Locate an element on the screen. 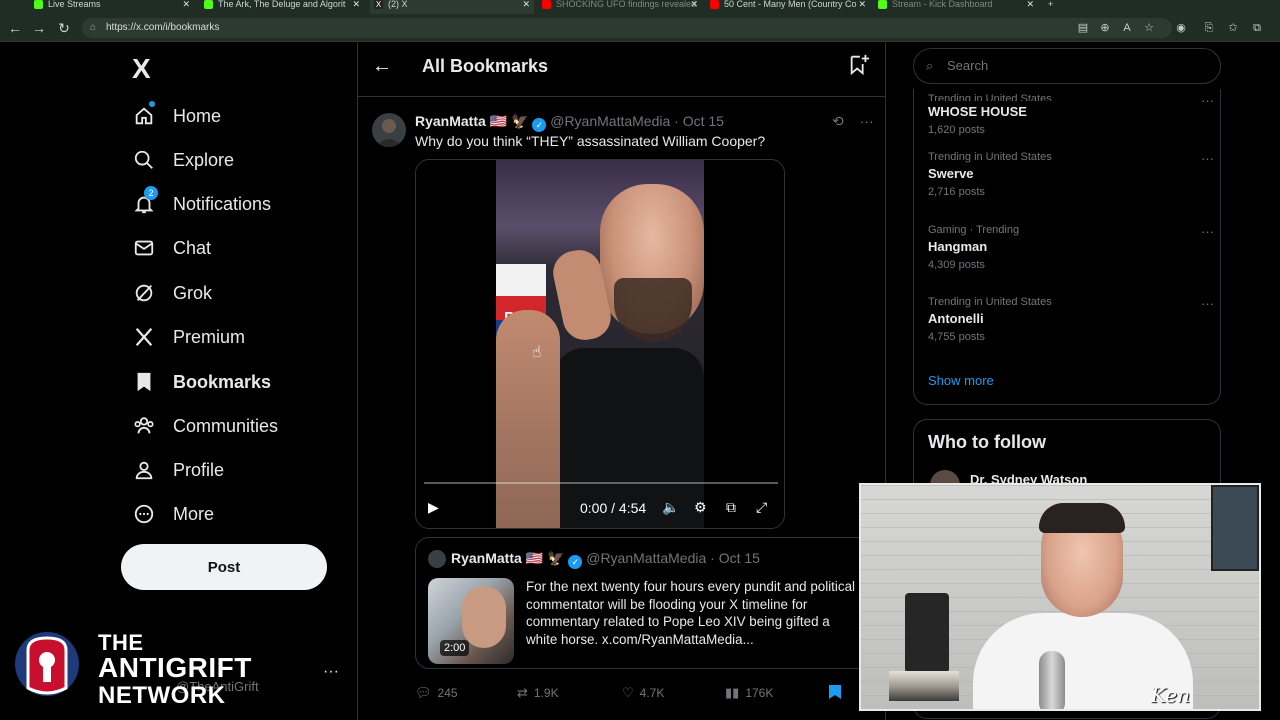 The height and width of the screenshot is (720, 1280). quoted-avatar is located at coordinates (437, 559).